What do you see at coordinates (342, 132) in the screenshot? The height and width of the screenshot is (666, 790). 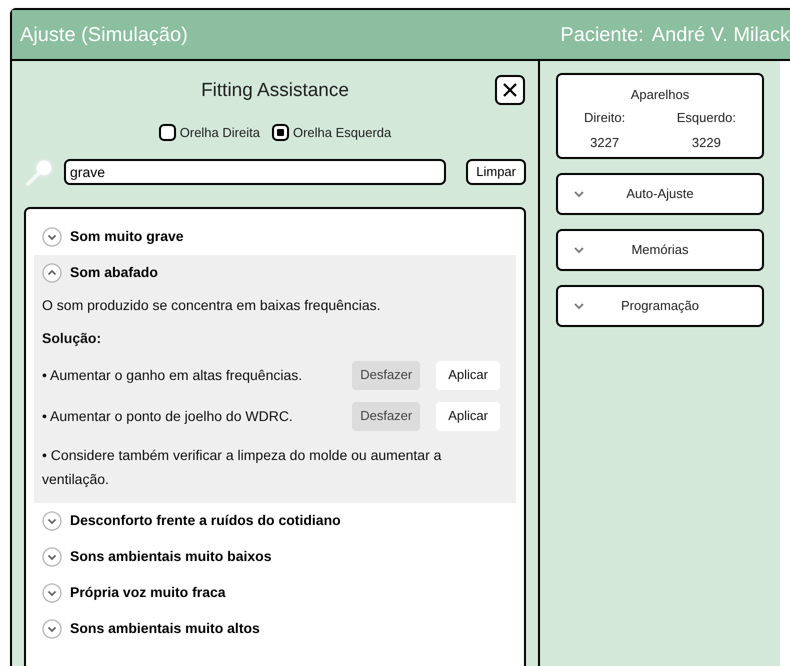 I see `ear-label: Orelha Esquerda` at bounding box center [342, 132].